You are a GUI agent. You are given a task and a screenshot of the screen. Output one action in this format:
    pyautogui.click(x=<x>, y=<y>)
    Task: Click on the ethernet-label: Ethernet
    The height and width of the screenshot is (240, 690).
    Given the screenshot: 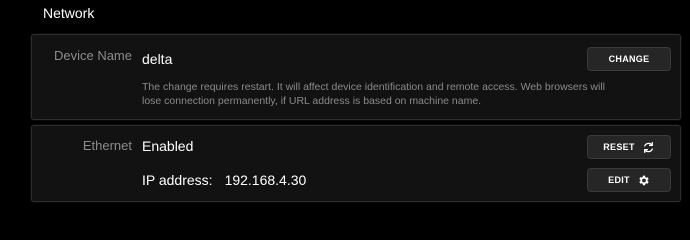 What is the action you would take?
    pyautogui.click(x=107, y=145)
    